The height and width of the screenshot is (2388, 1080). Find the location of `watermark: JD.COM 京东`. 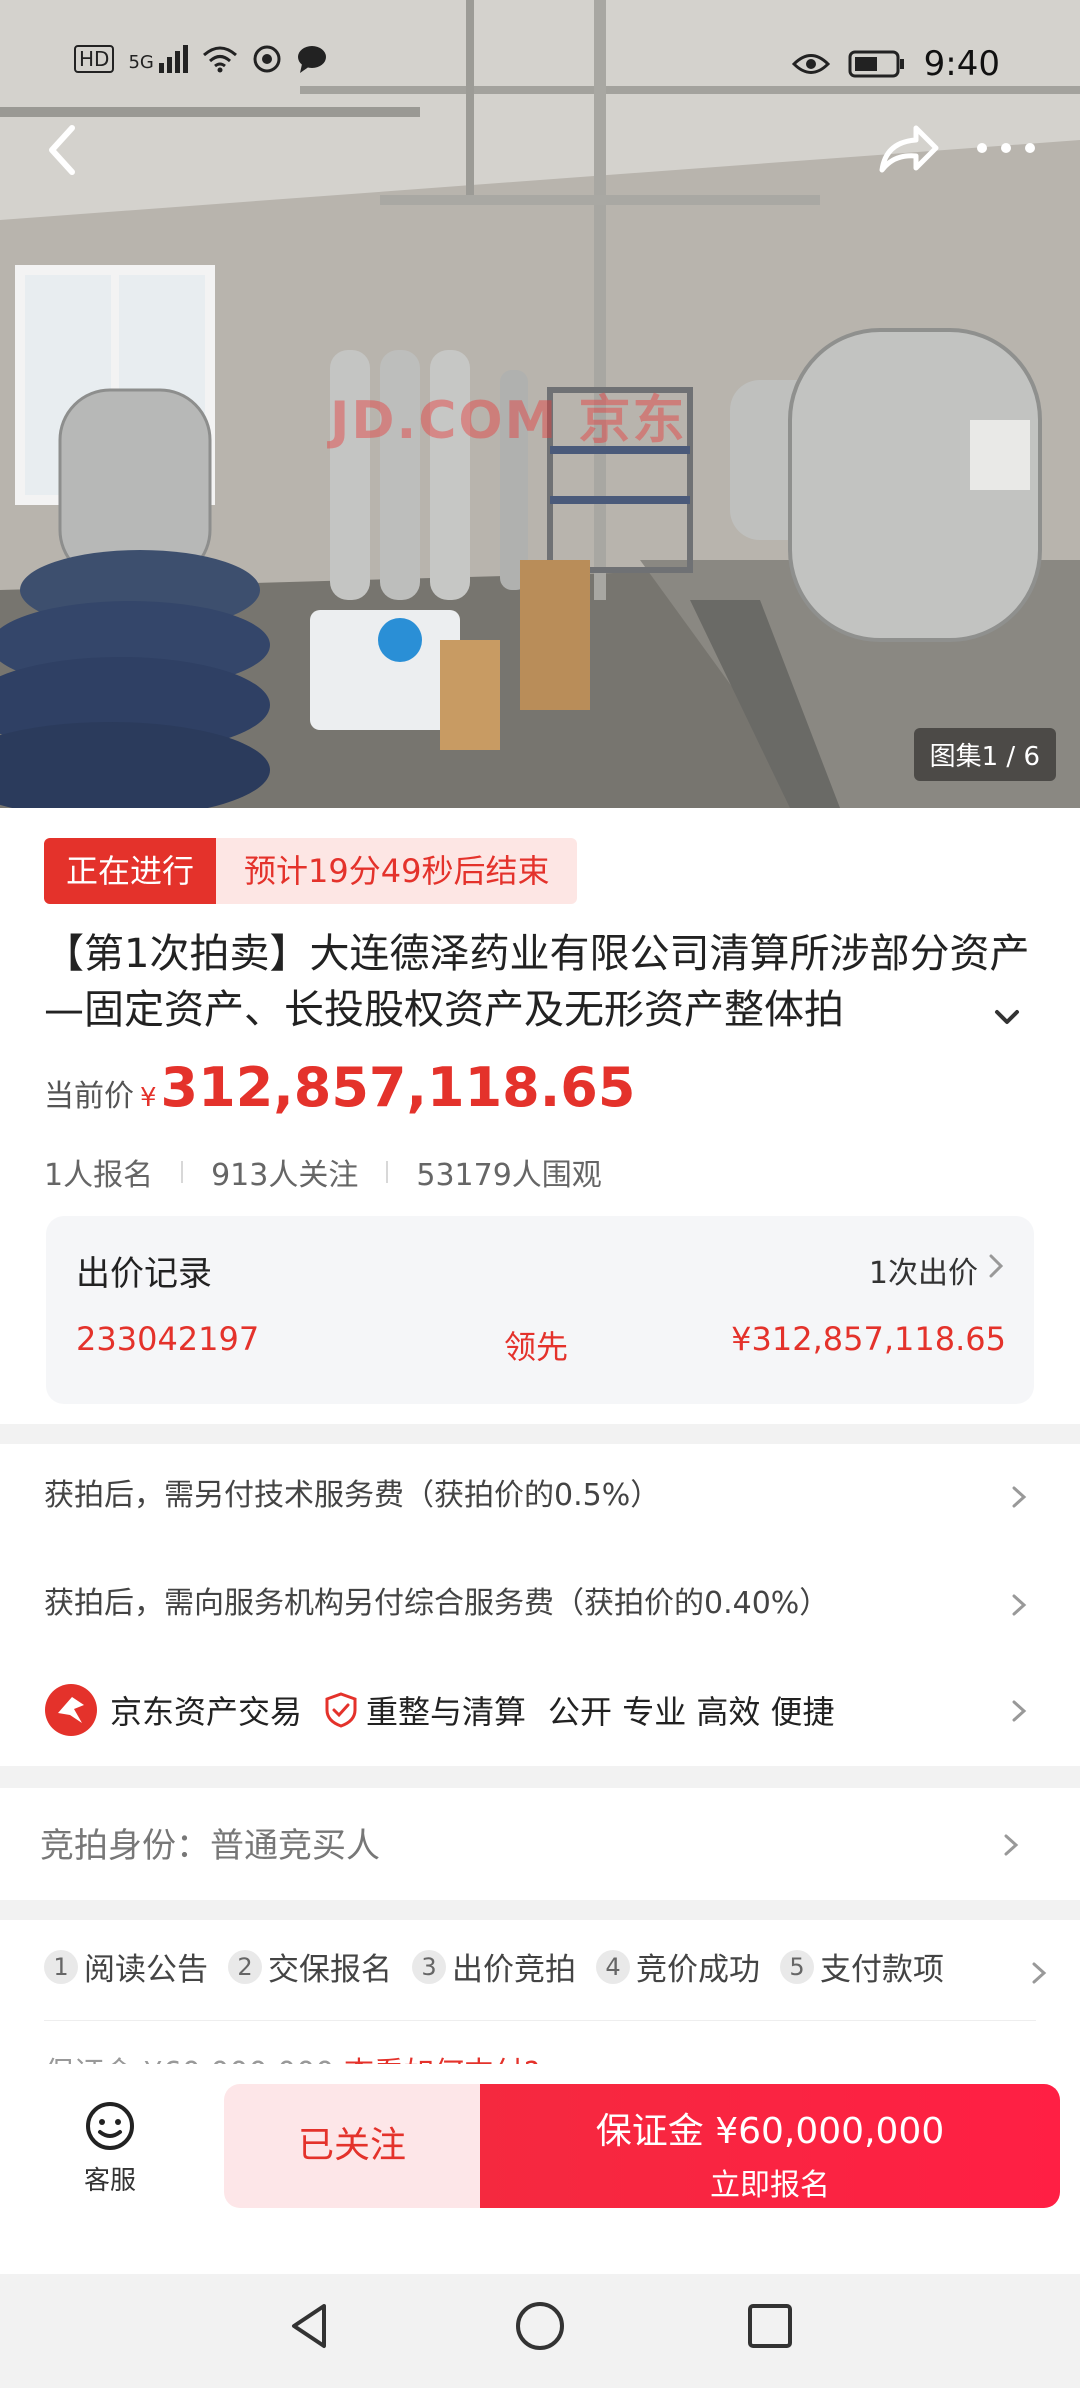

watermark: JD.COM 京东 is located at coordinates (508, 421).